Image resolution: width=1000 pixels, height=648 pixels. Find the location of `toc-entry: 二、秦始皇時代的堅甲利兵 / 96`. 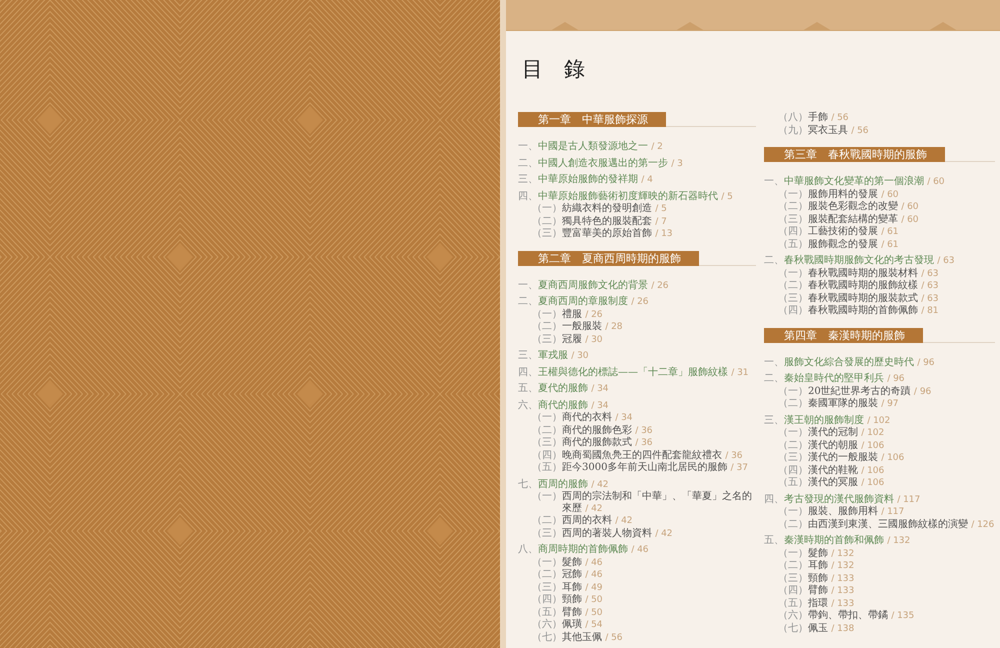

toc-entry: 二、秦始皇時代的堅甲利兵 / 96 is located at coordinates (834, 379).